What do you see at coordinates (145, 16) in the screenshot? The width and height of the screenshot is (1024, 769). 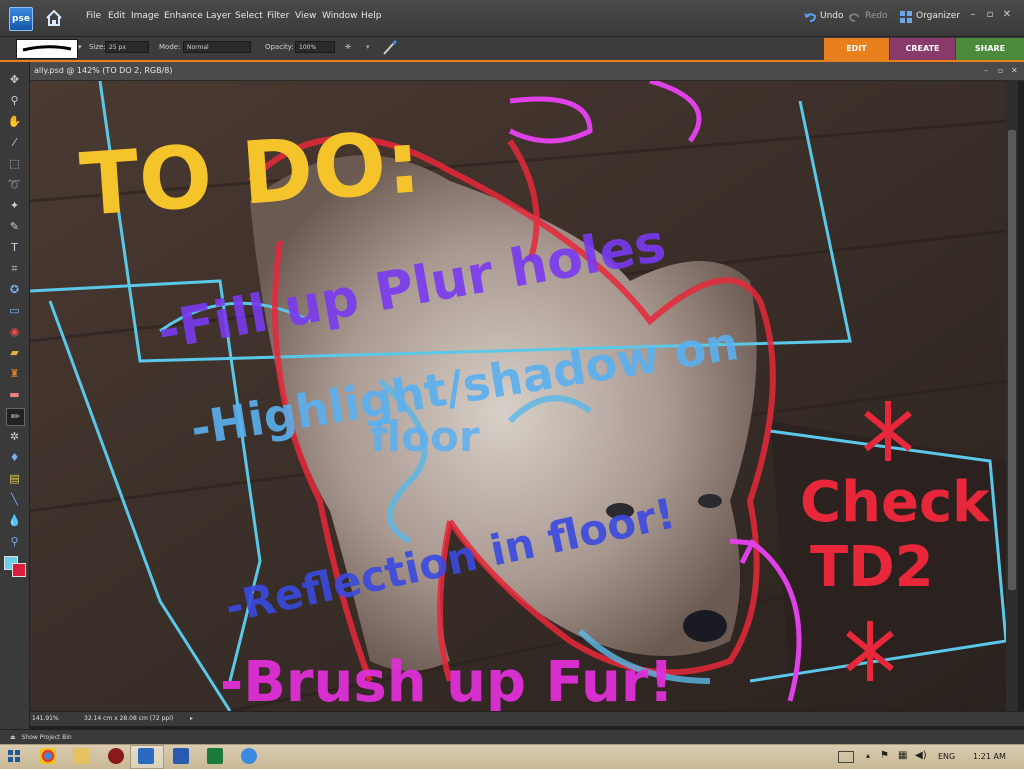 I see `menu-image: Image` at bounding box center [145, 16].